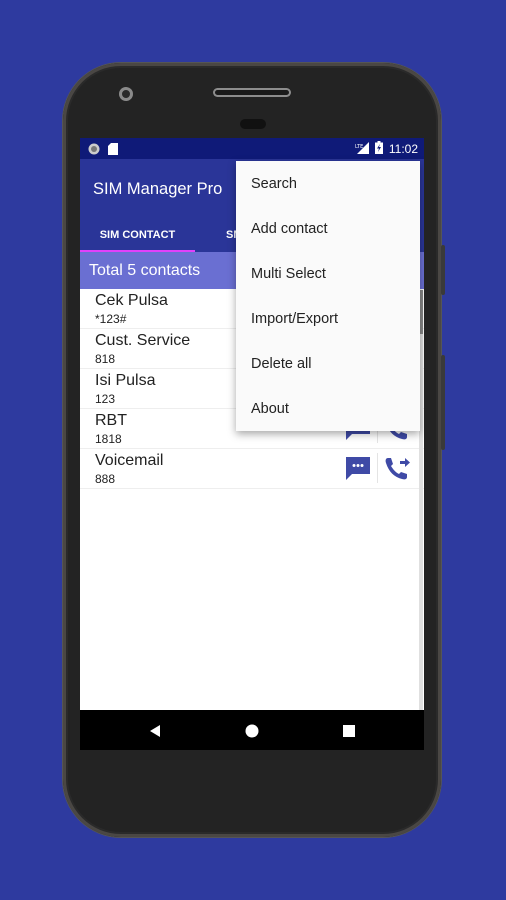  What do you see at coordinates (328, 183) in the screenshot?
I see `menu-item-search: Search` at bounding box center [328, 183].